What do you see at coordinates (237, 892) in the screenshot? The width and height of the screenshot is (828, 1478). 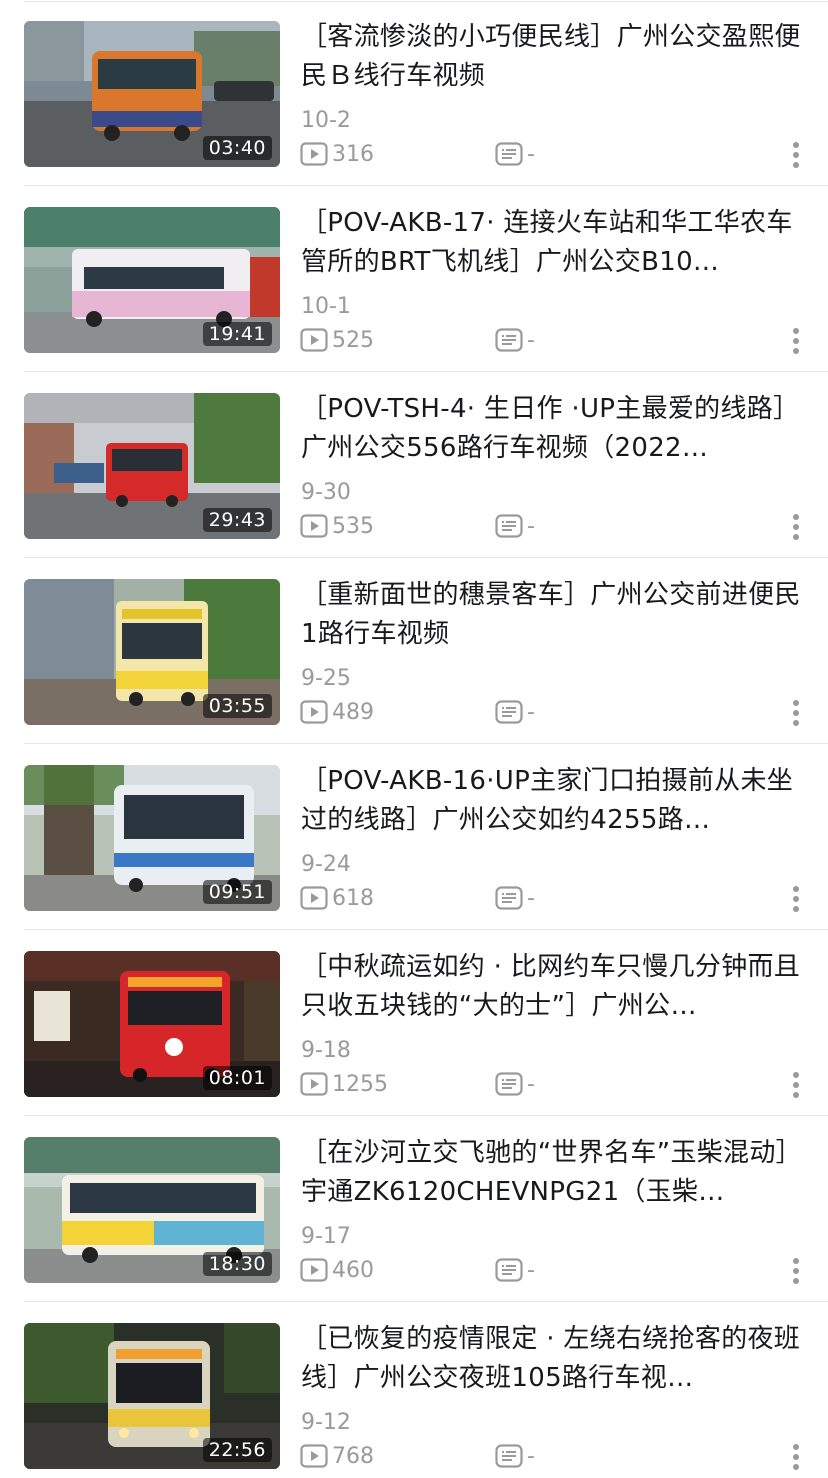 I see `video-duration: 09:51` at bounding box center [237, 892].